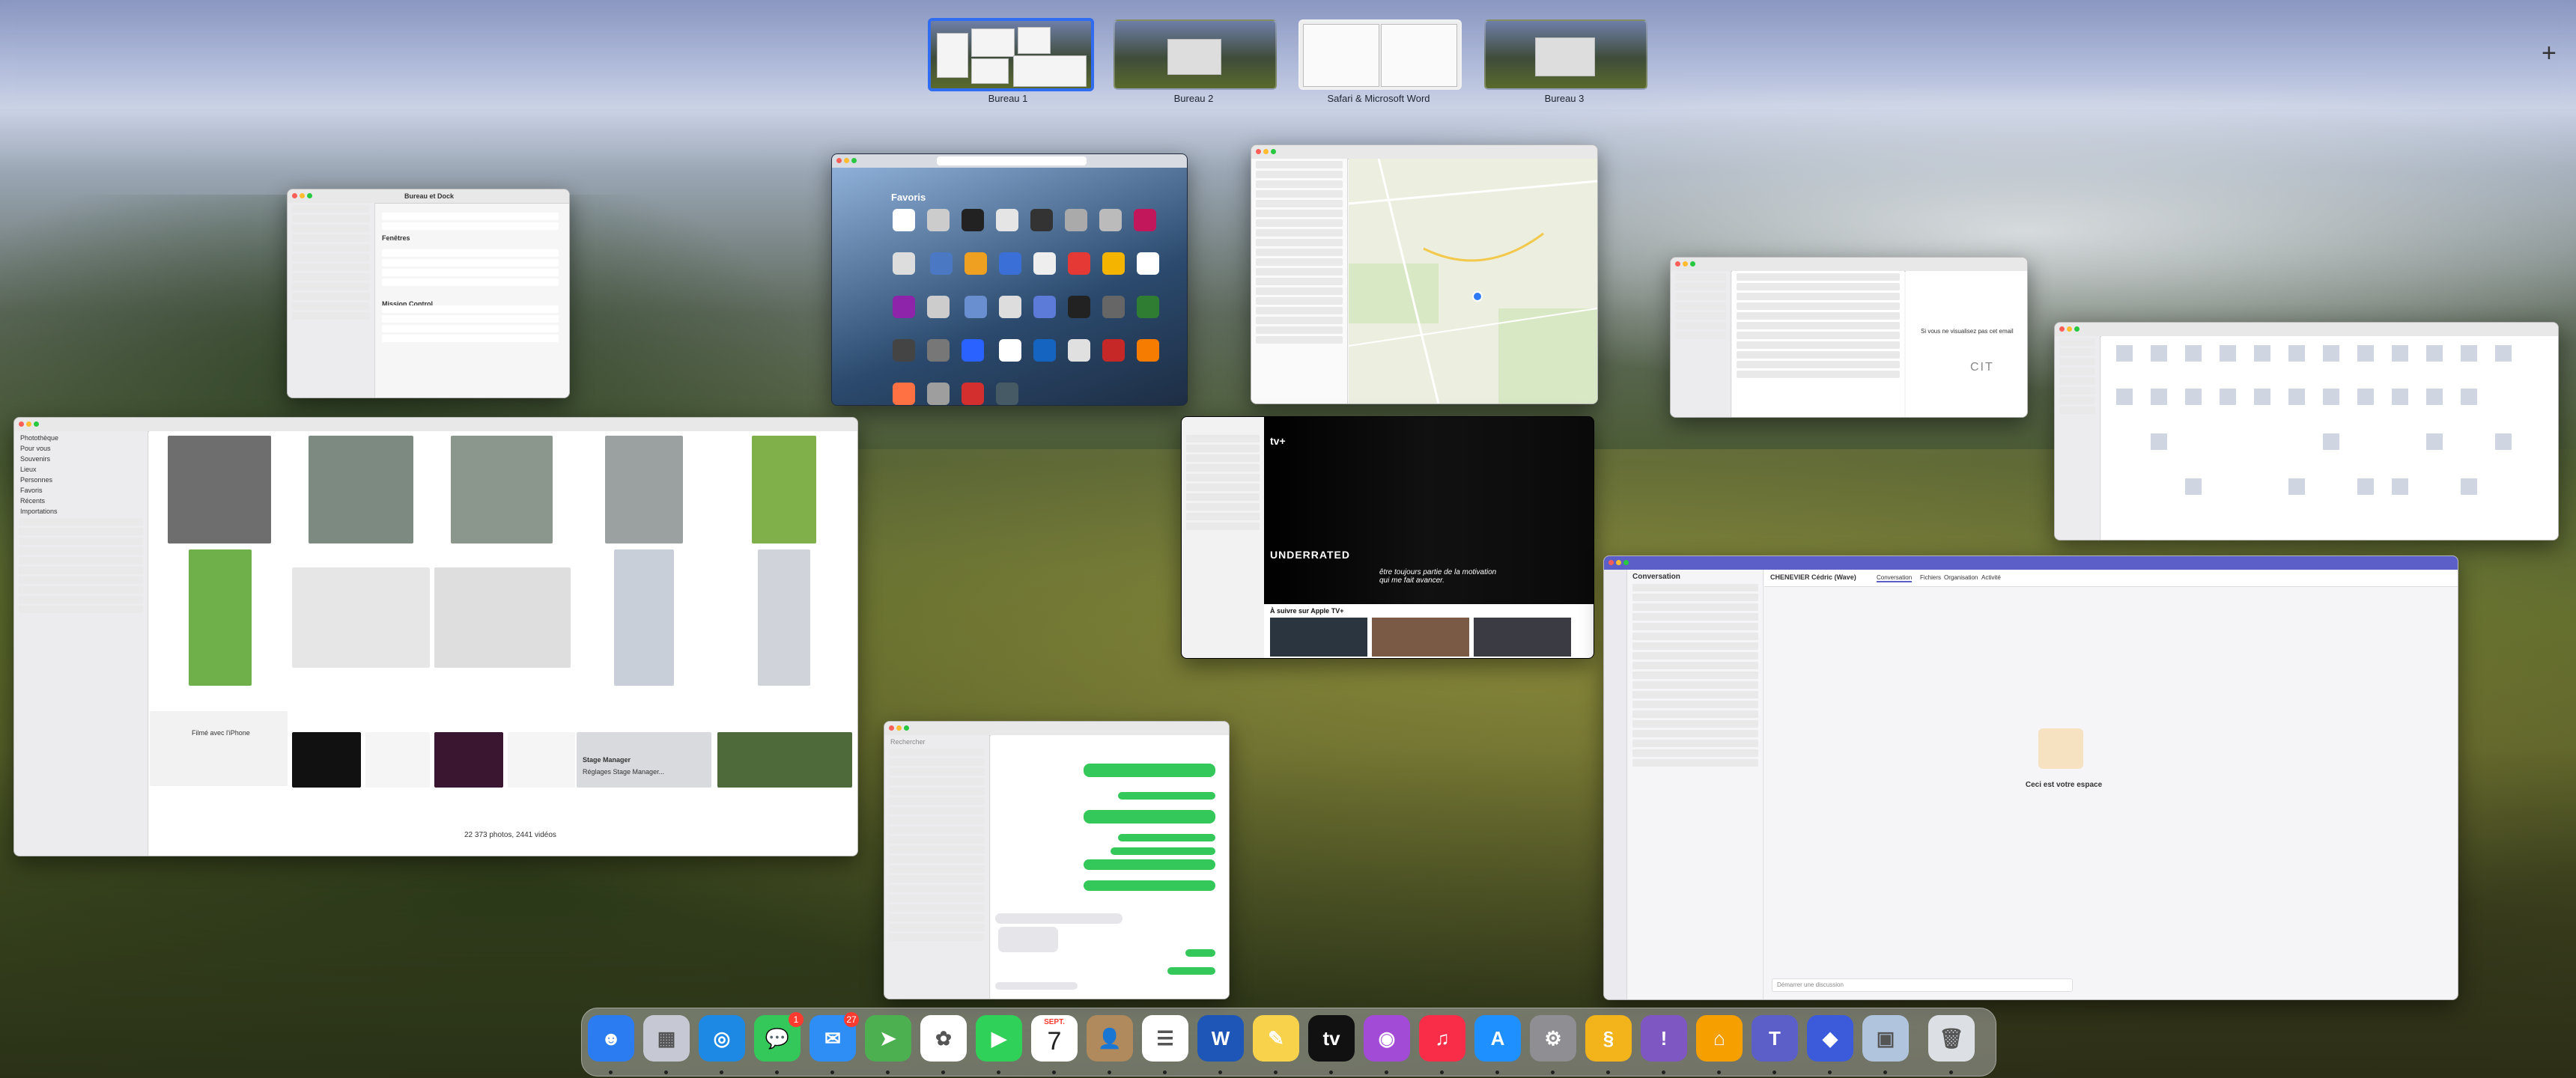 The image size is (2576, 1078). What do you see at coordinates (1951, 1038) in the screenshot?
I see `trash-icon: 🗑` at bounding box center [1951, 1038].